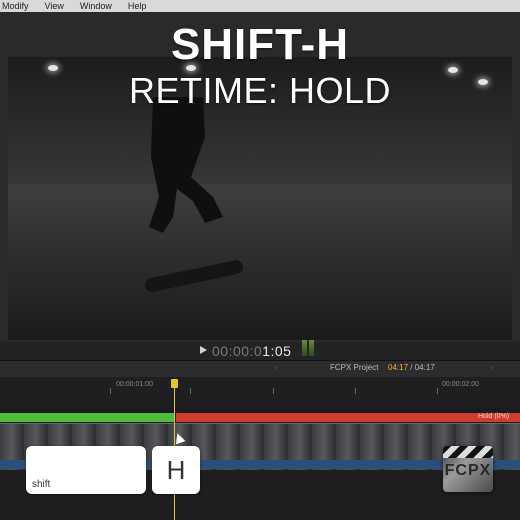 Image resolution: width=520 pixels, height=520 pixels. I want to click on timecode-dim: 00:00:0, so click(237, 351).